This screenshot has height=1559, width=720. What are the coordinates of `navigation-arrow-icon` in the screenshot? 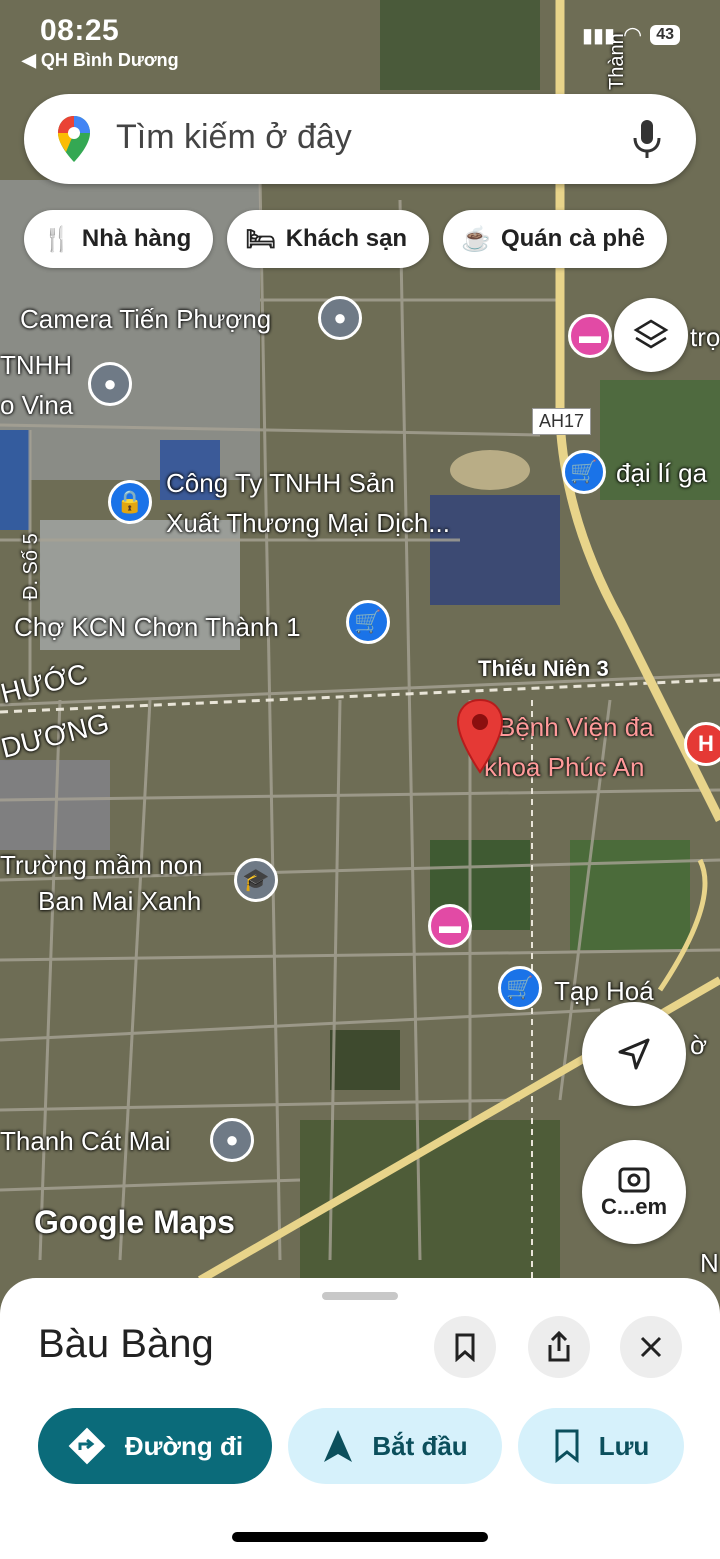 It's located at (338, 1446).